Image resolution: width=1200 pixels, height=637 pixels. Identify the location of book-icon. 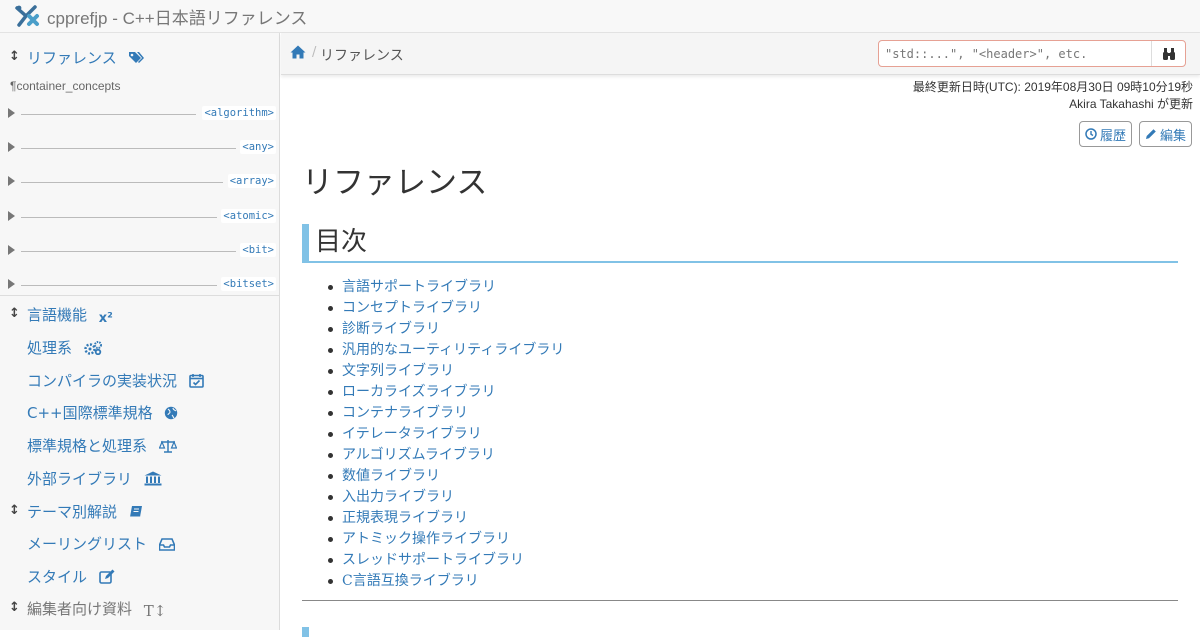
(136, 514).